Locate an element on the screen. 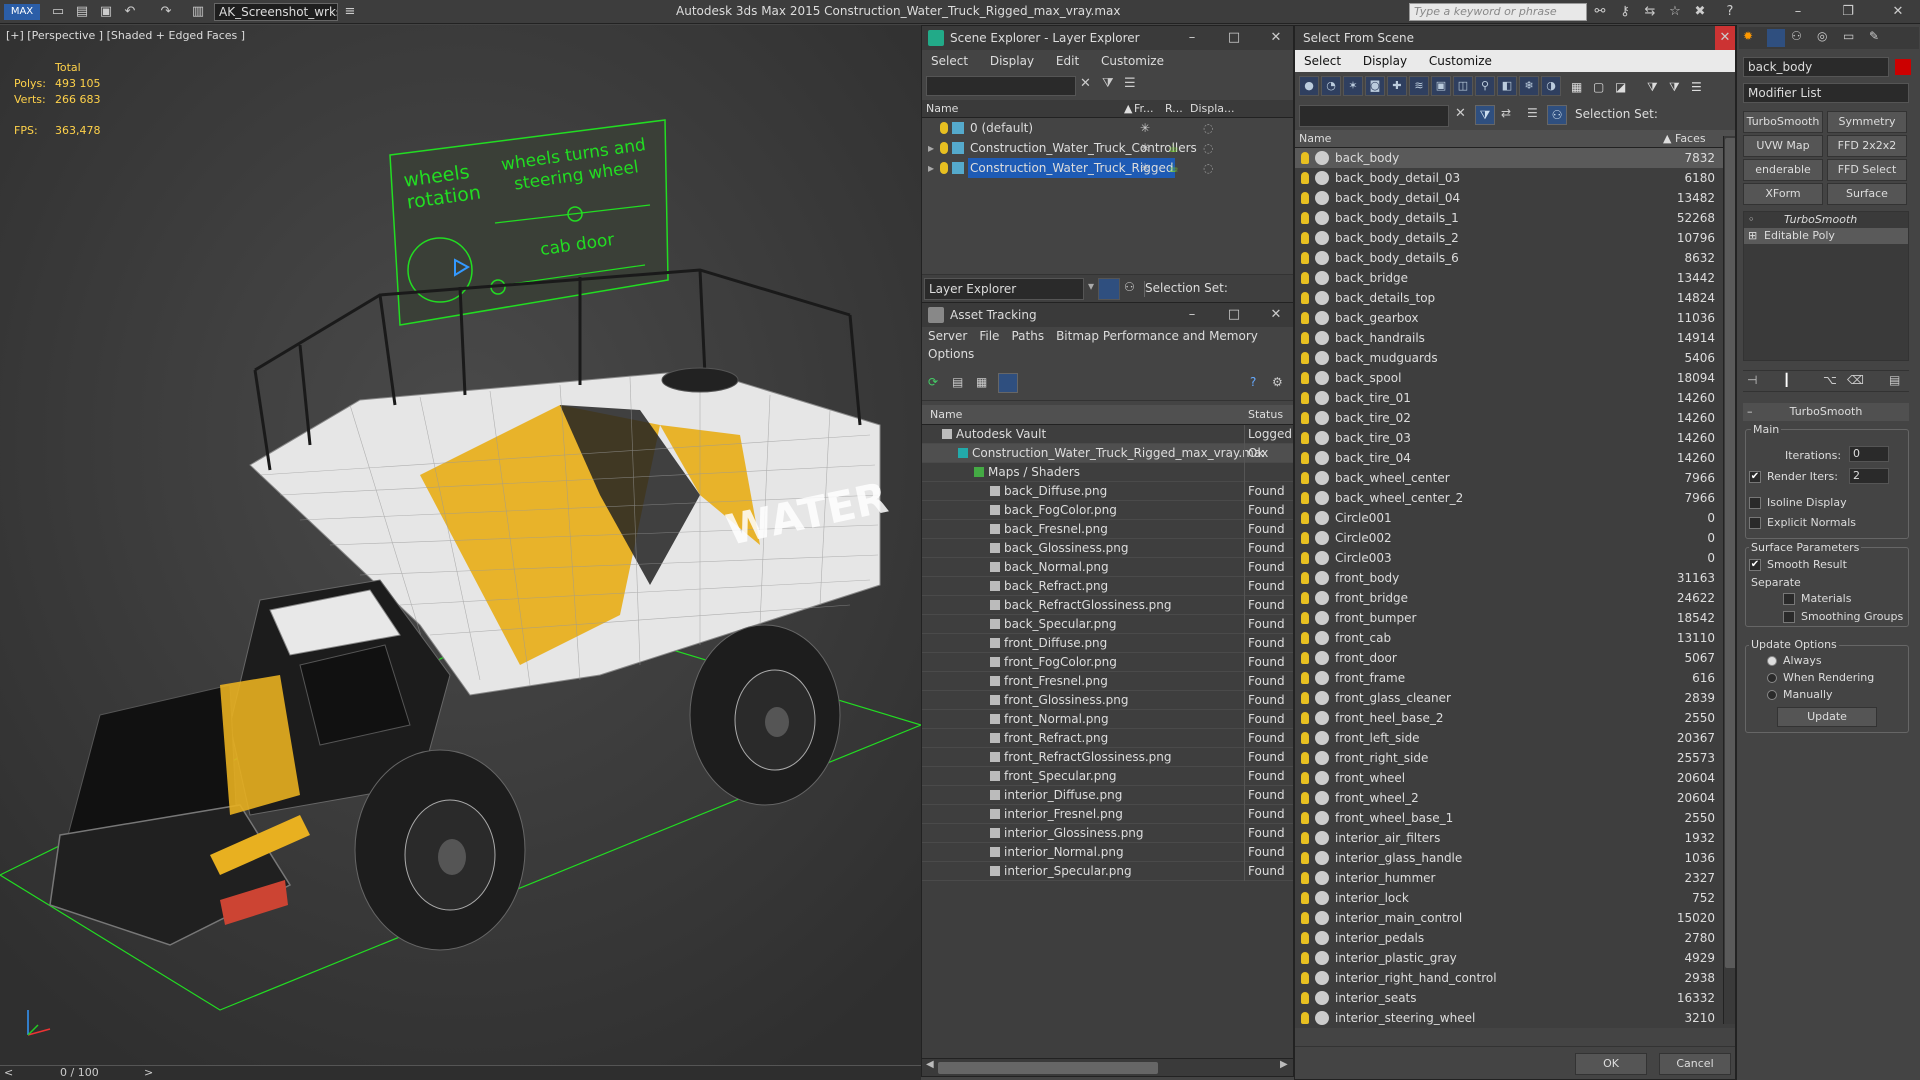  settings-icon: ⚙ is located at coordinates (1277, 382).